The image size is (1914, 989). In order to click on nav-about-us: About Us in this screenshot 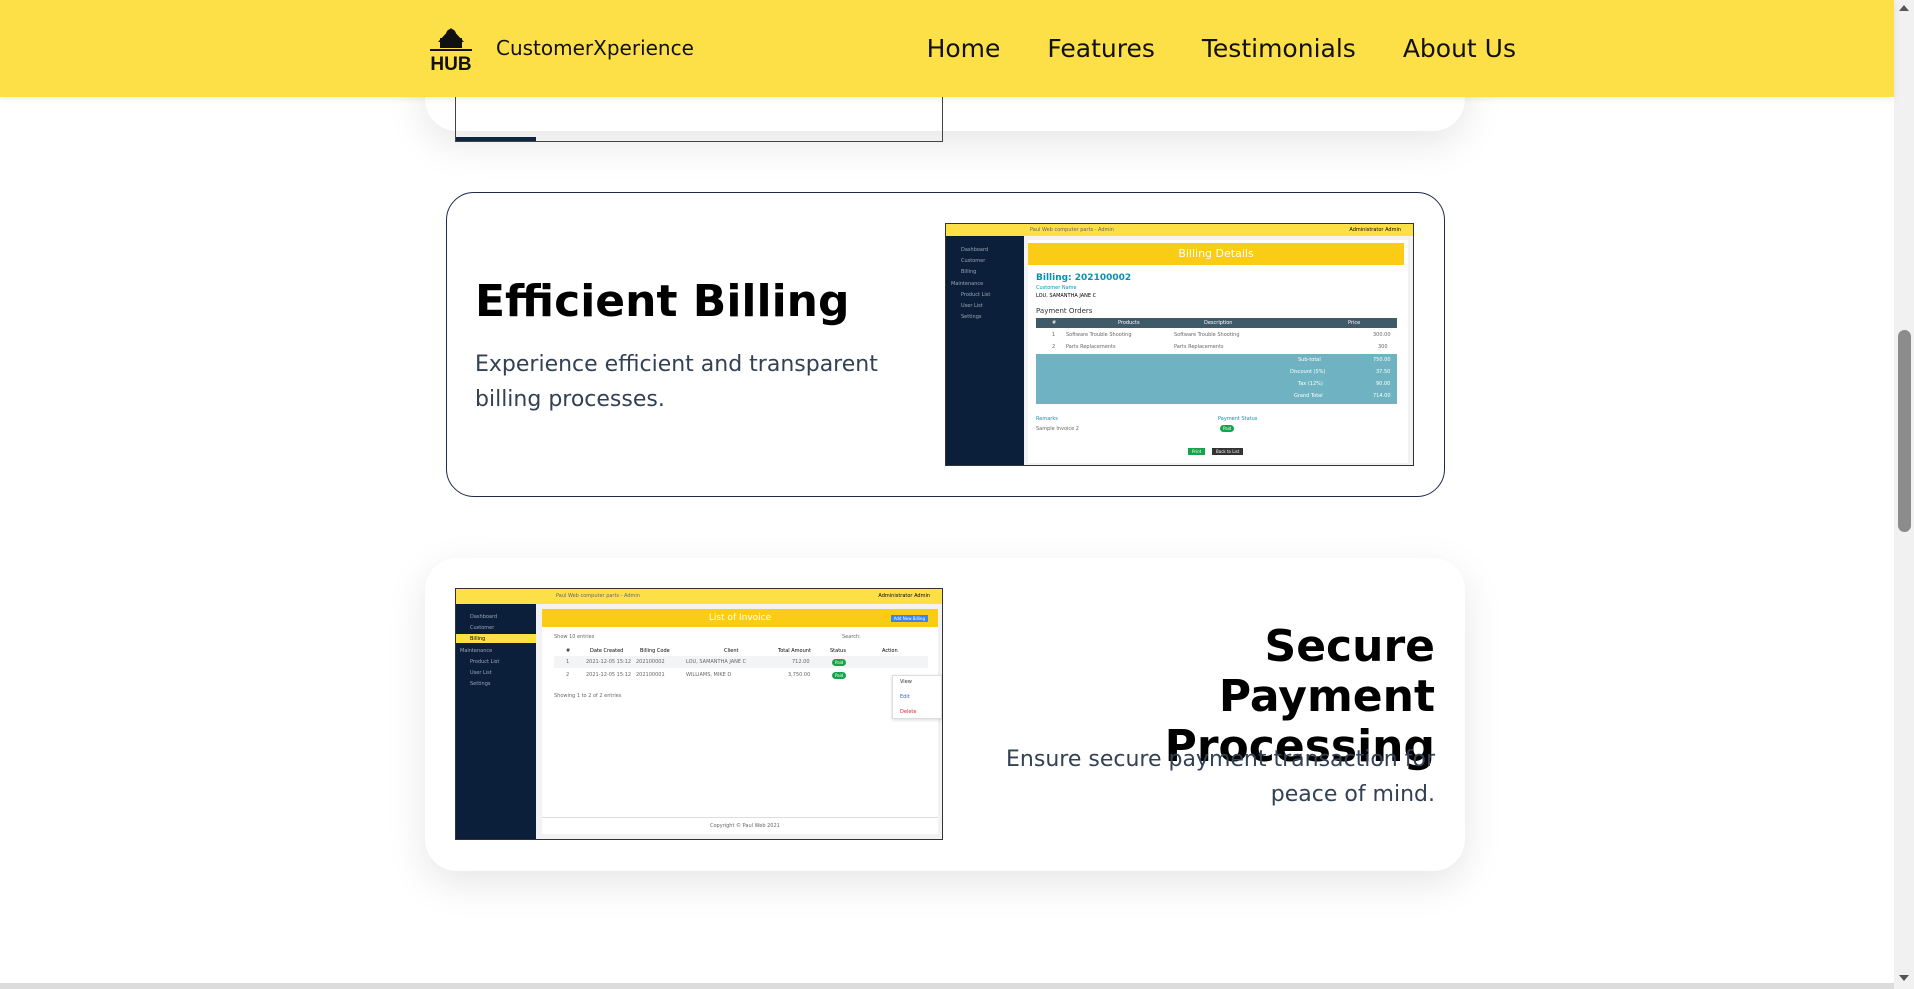, I will do `click(1459, 48)`.